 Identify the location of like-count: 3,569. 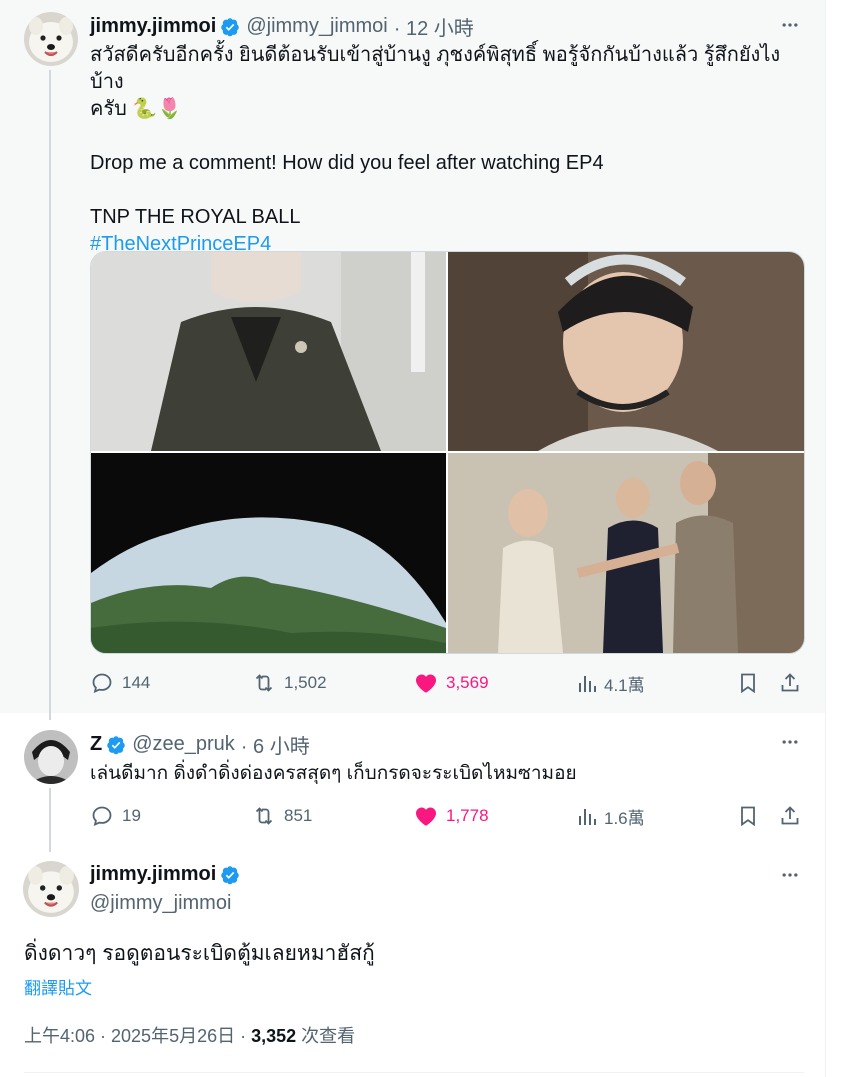
(467, 682).